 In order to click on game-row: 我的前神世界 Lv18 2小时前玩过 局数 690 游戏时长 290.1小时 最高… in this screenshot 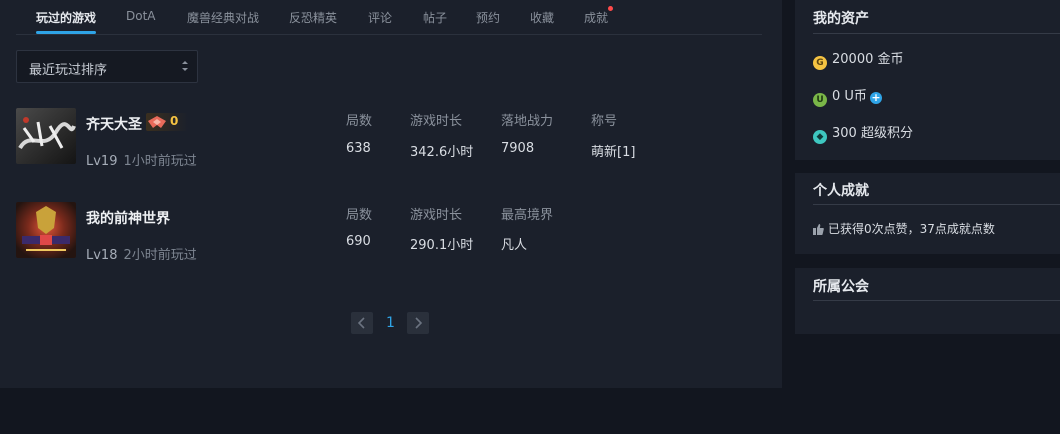, I will do `click(389, 232)`.